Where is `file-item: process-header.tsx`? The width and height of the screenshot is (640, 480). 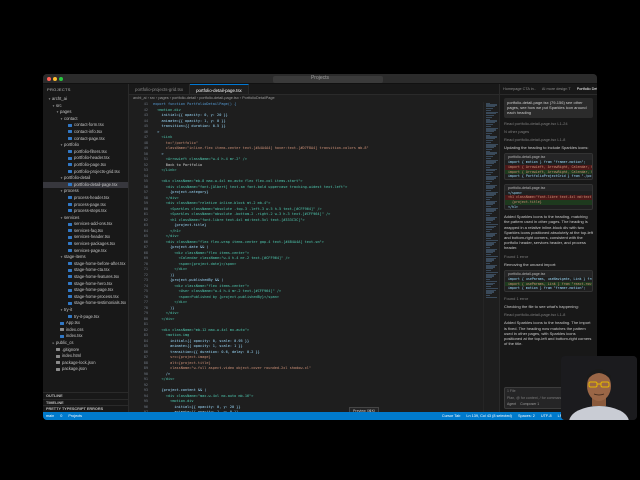
file-item: process-header.tsx is located at coordinates (85, 198).